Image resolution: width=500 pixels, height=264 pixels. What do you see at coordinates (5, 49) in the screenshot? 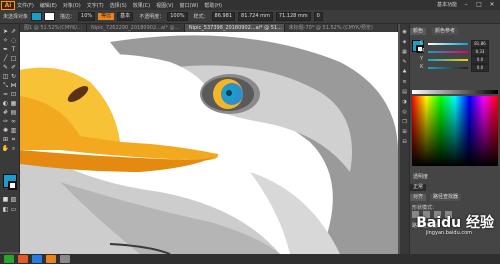
I see `pen-tool-icon: ✒` at bounding box center [5, 49].